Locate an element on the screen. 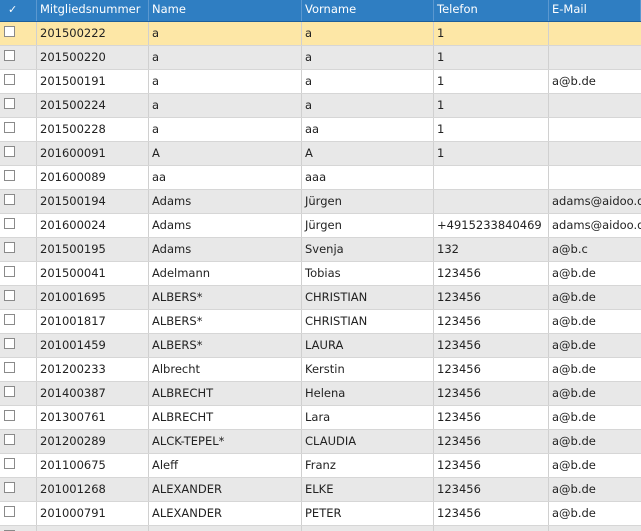 The height and width of the screenshot is (531, 641). cell-vorname: Franz is located at coordinates (368, 465).